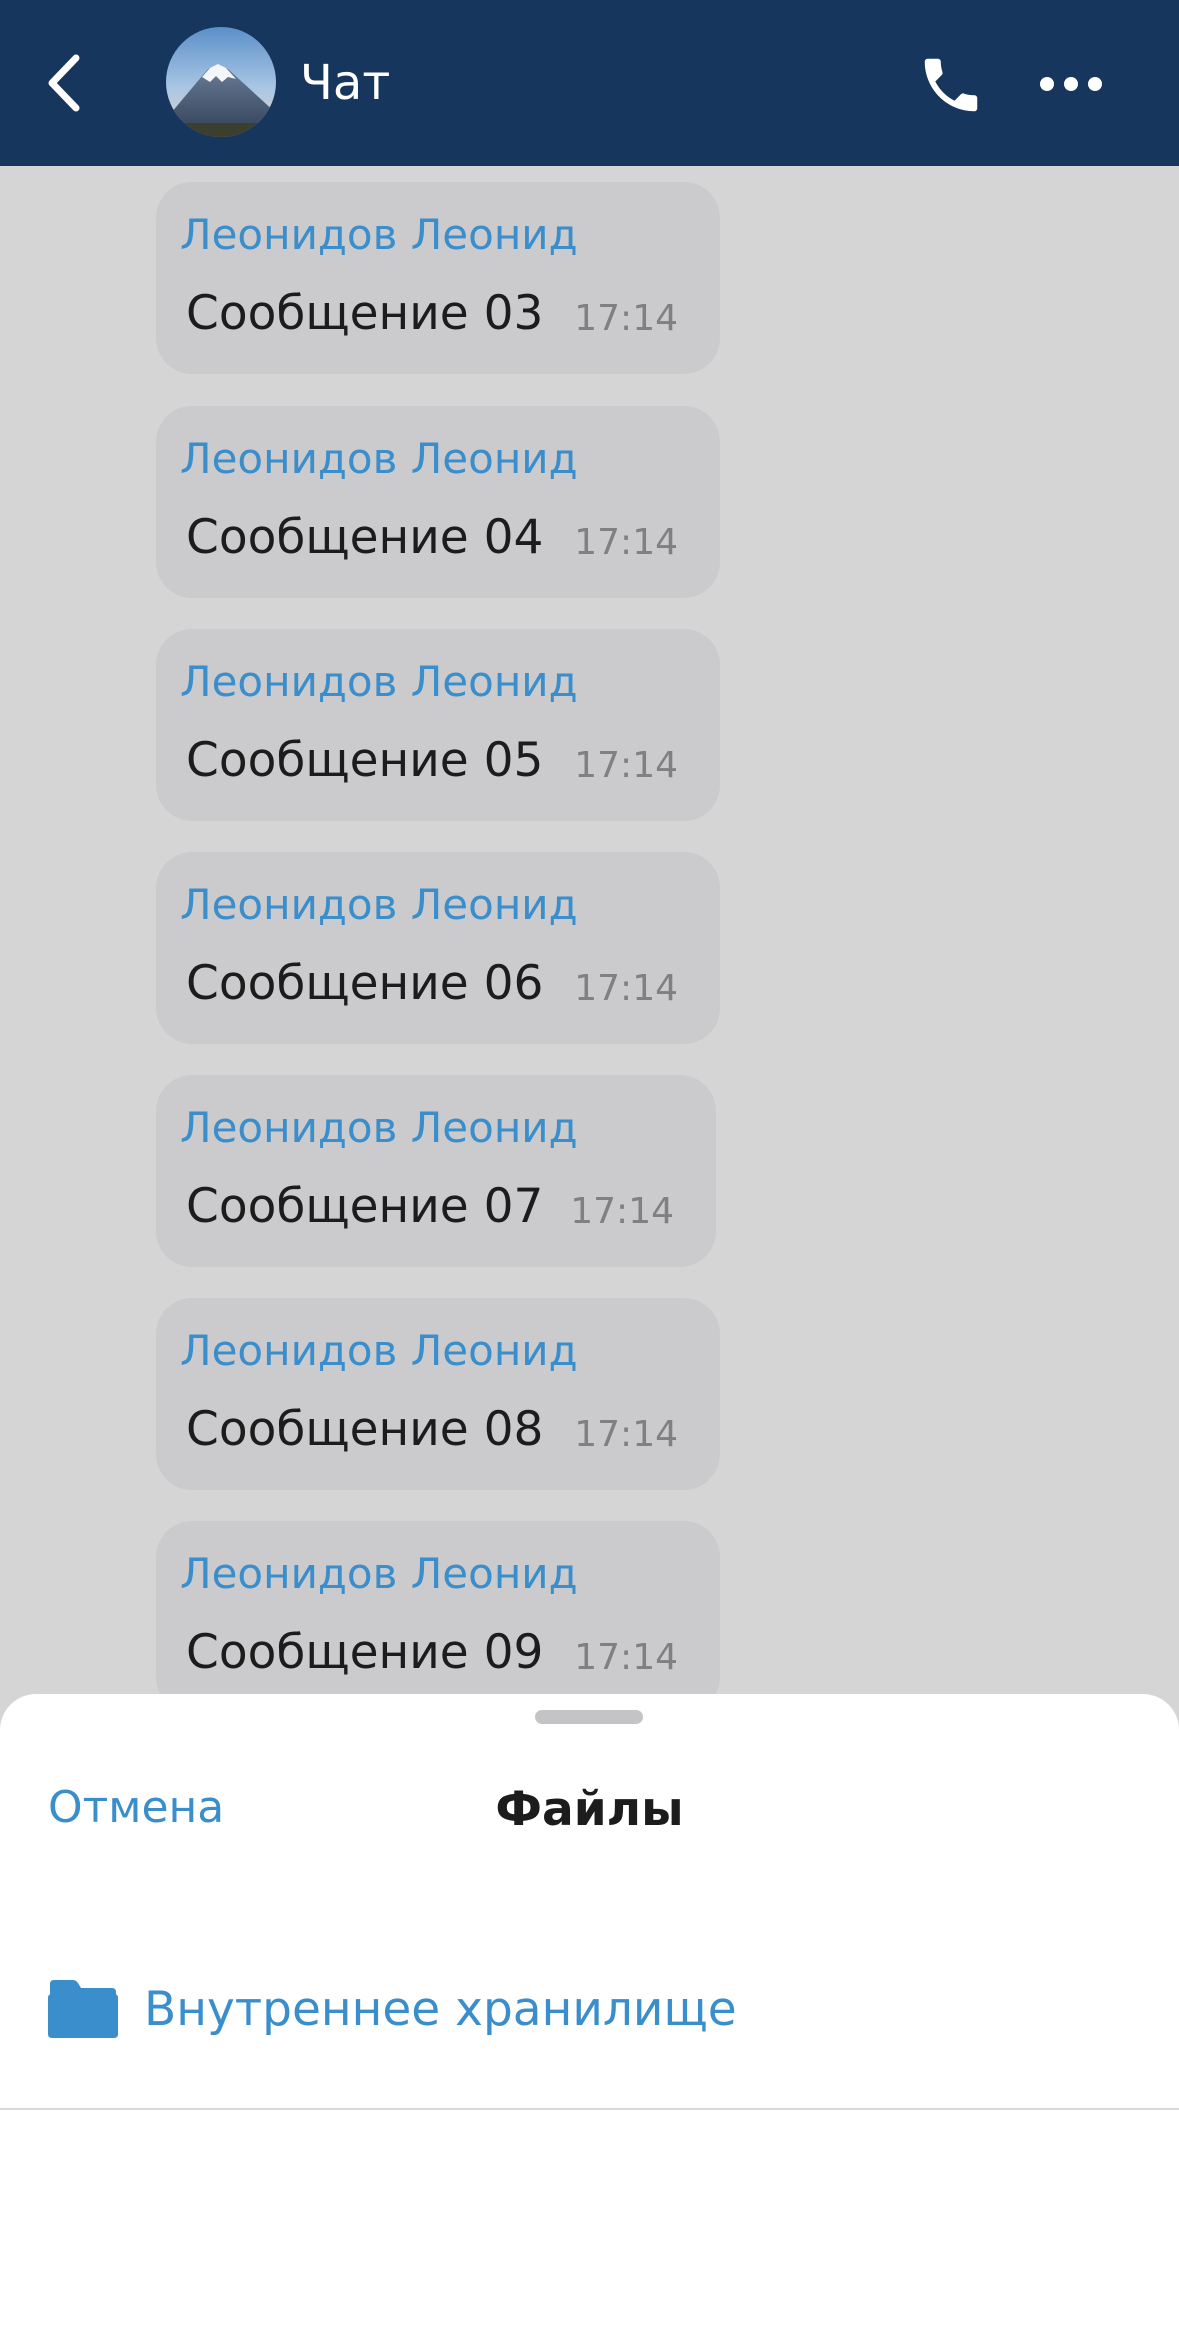 The width and height of the screenshot is (1179, 2336). I want to click on message-bubble: Леонидов Леонид Сообщение 03 17:14, so click(438, 278).